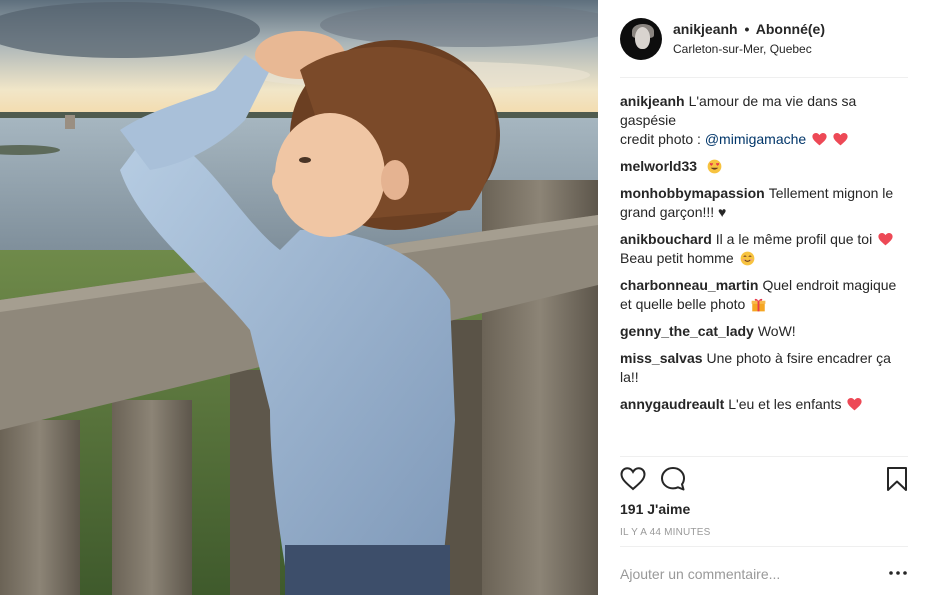 The width and height of the screenshot is (925, 595). I want to click on comment-username: genny_the_cat_lady, so click(687, 331).